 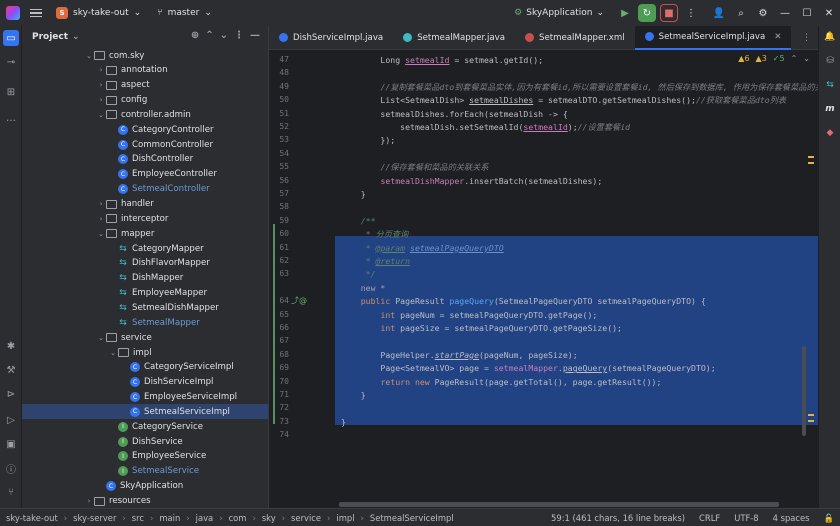 What do you see at coordinates (11, 468) in the screenshot?
I see `problems-tool-icon: ⓘ` at bounding box center [11, 468].